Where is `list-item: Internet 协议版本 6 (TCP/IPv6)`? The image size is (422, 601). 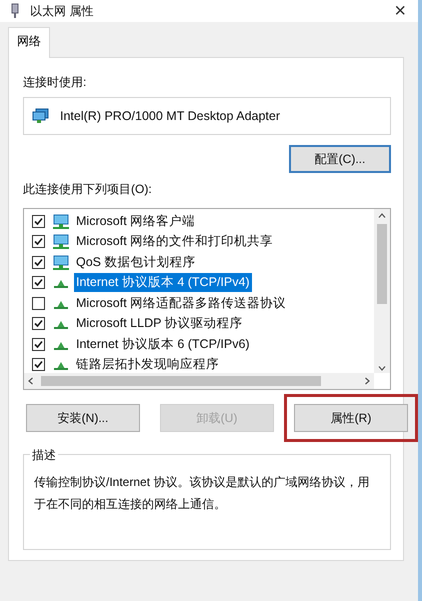 list-item: Internet 协议版本 6 (TCP/IPv6) is located at coordinates (163, 344).